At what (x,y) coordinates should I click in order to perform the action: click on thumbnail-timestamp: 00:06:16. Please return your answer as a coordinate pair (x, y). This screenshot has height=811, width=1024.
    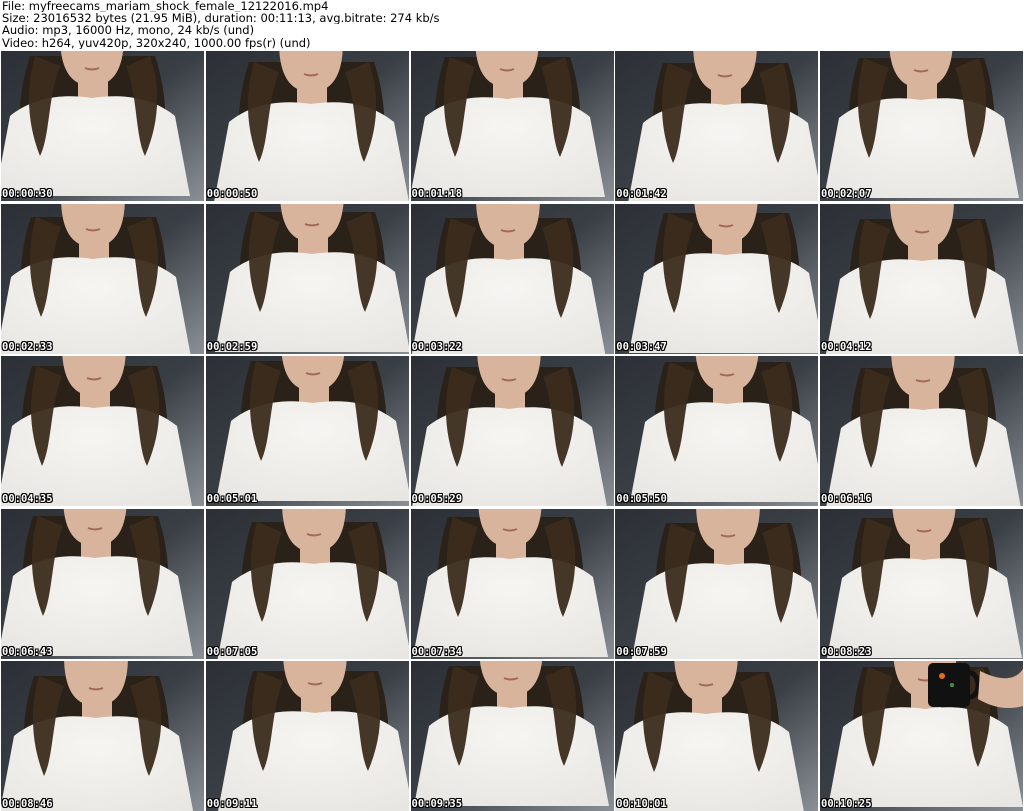
    Looking at the image, I should click on (846, 499).